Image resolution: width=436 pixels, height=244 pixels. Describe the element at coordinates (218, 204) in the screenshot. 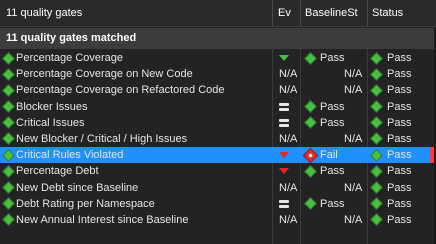

I see `table-row: Debt Rating per Namespace Pass Pass` at that location.